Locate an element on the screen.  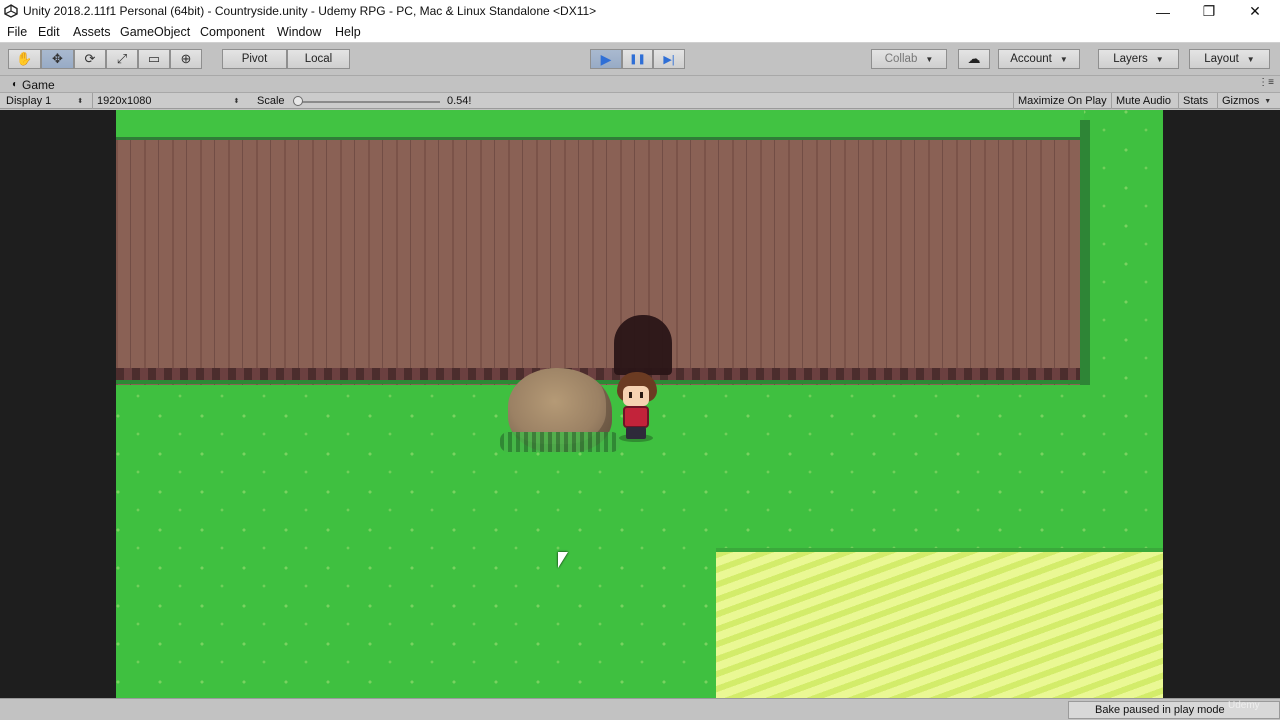
pivot-label: Pivot is located at coordinates (254, 59).